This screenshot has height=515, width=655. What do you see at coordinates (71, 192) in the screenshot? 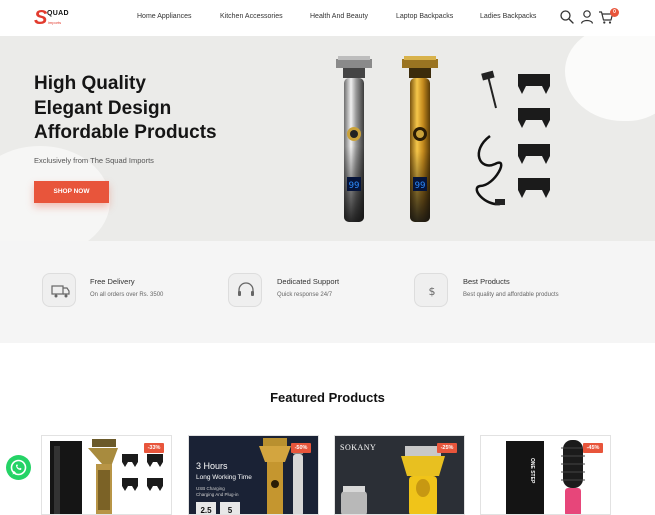
I see `shop-now-button: SHOP NOW` at bounding box center [71, 192].